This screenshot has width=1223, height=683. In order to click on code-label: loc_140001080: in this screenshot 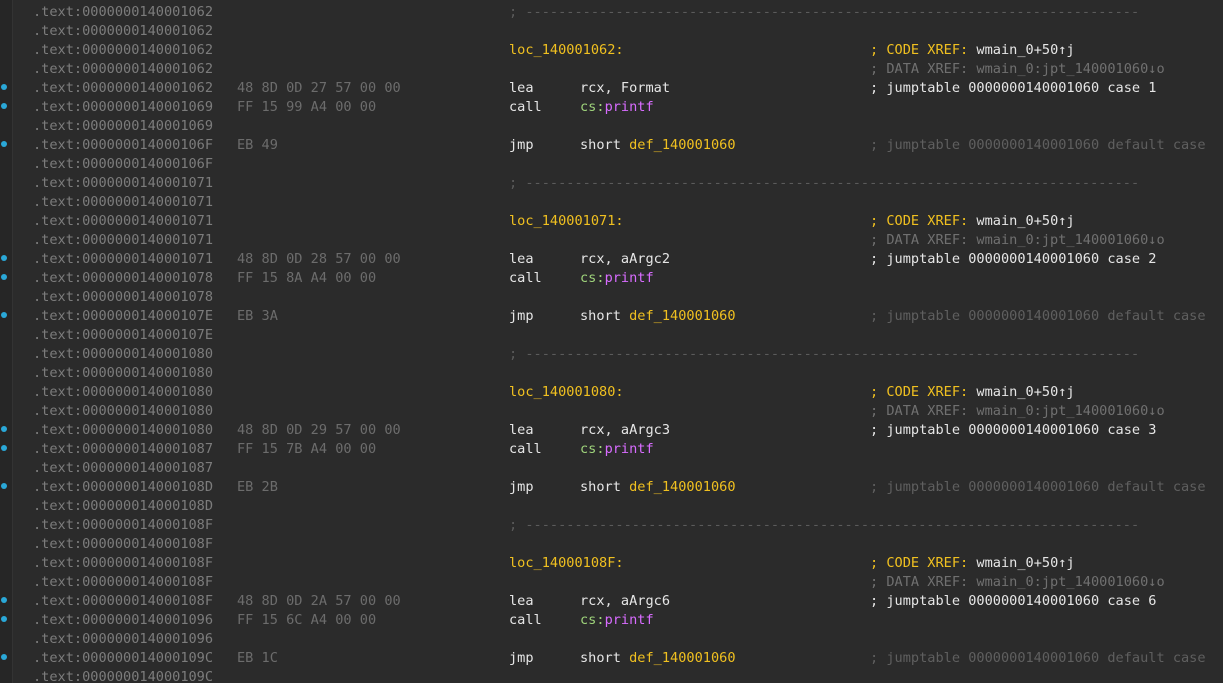, I will do `click(566, 392)`.